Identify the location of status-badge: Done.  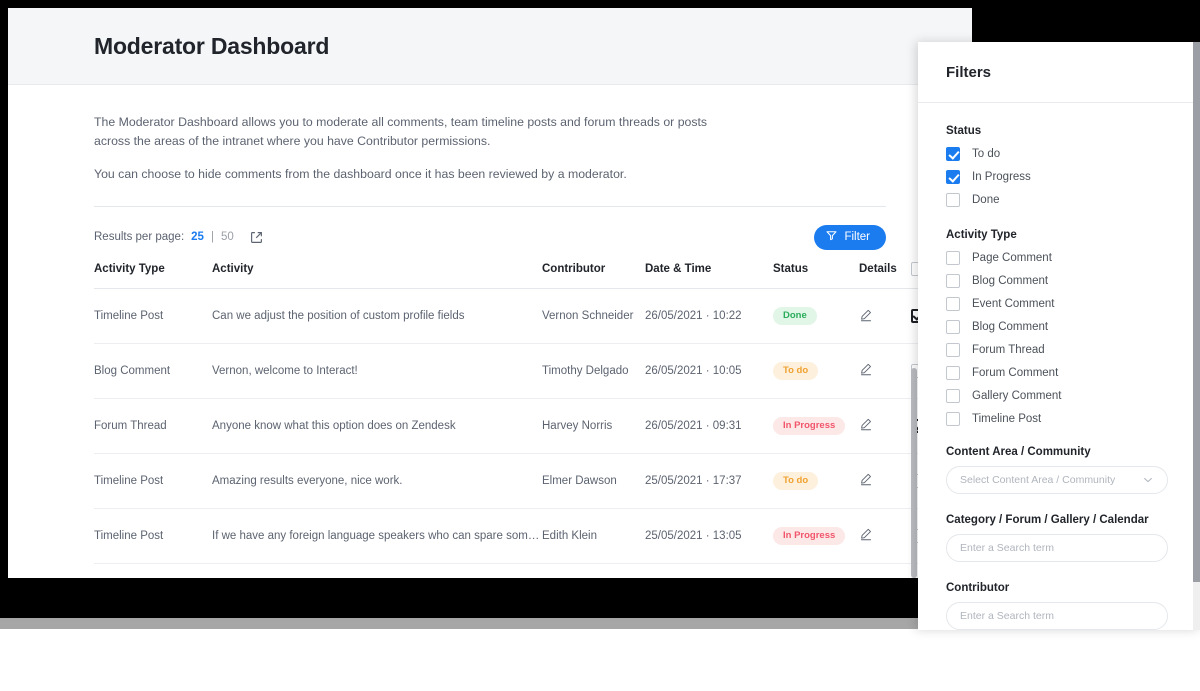
(795, 316).